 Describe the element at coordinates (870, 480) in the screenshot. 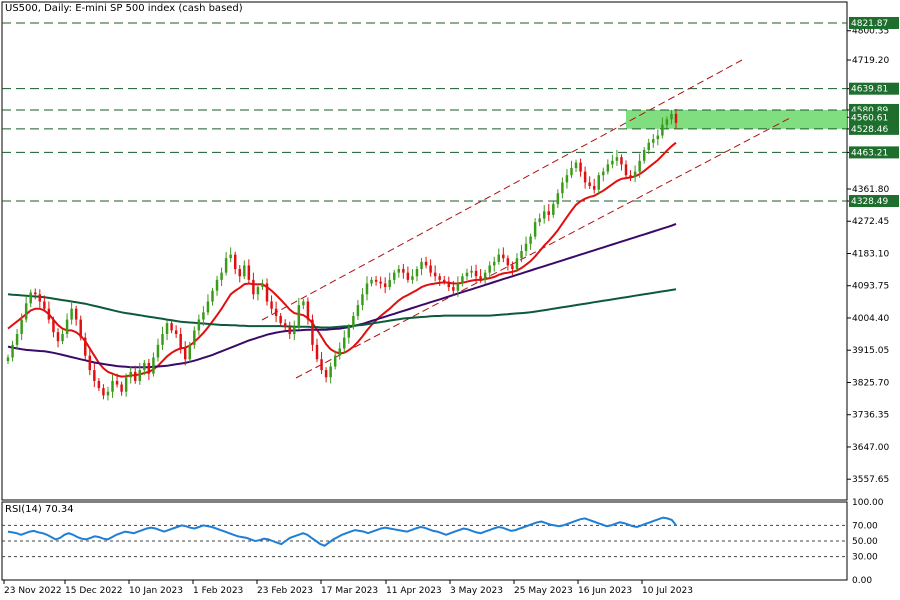

I see `y-tick-label: 3557.65` at that location.